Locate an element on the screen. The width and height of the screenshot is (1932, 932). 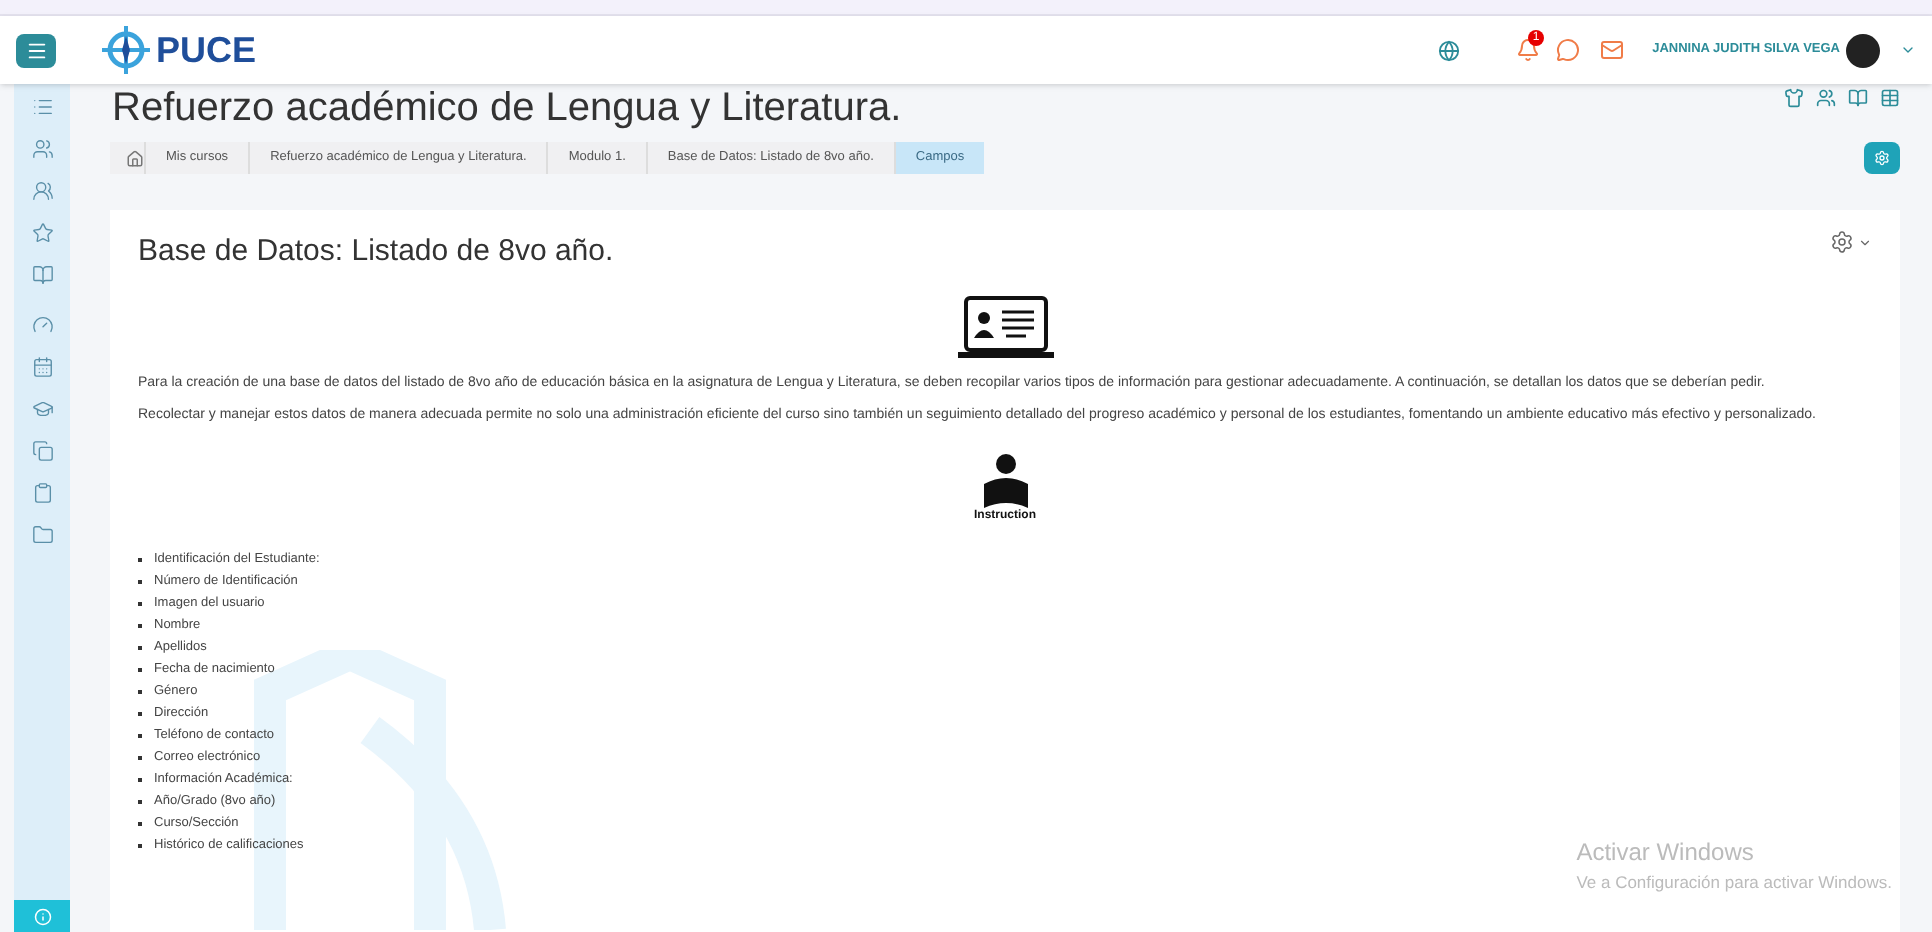
mail-icon is located at coordinates (1612, 50).